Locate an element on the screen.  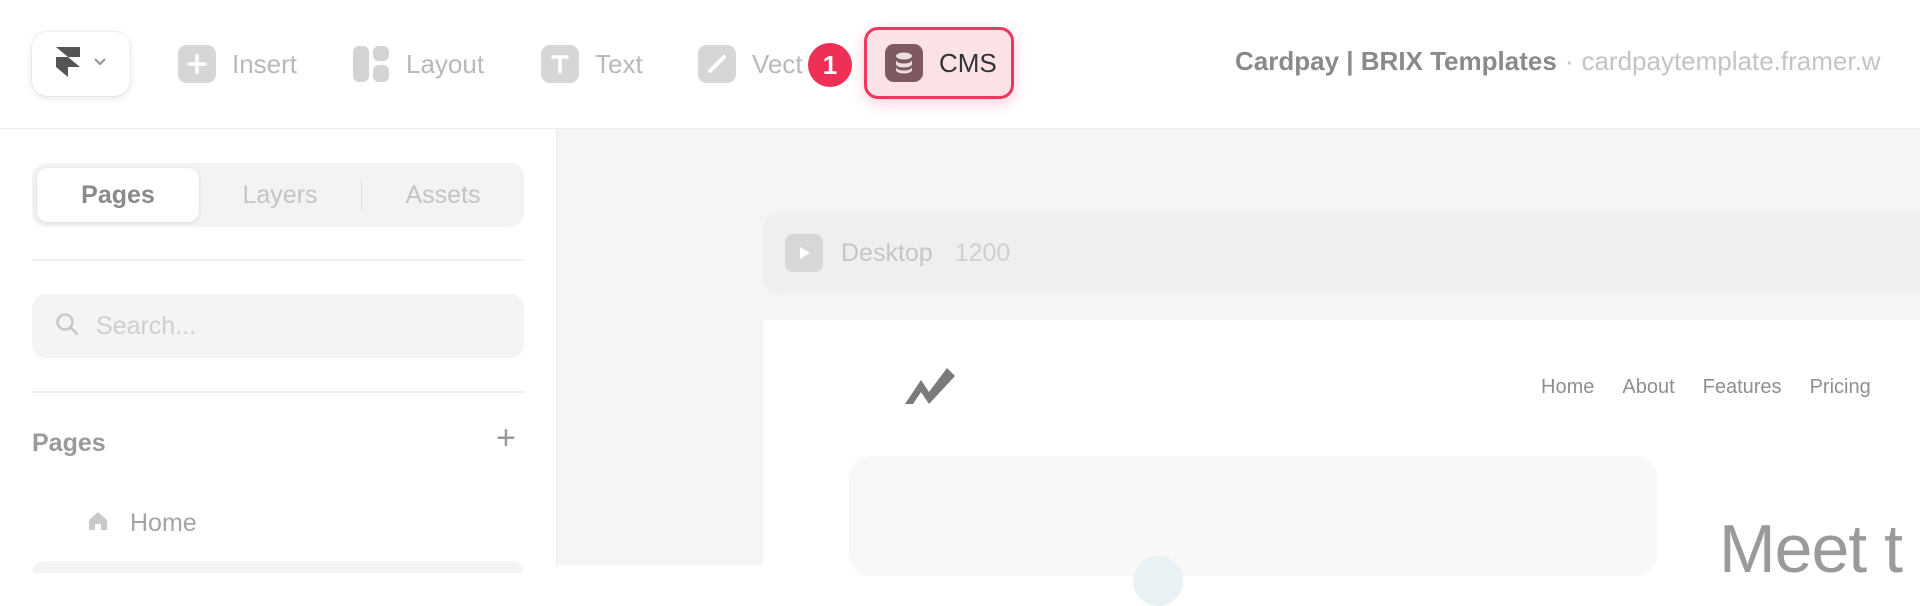
site-nav: Home About Features Pricing is located at coordinates (1706, 387).